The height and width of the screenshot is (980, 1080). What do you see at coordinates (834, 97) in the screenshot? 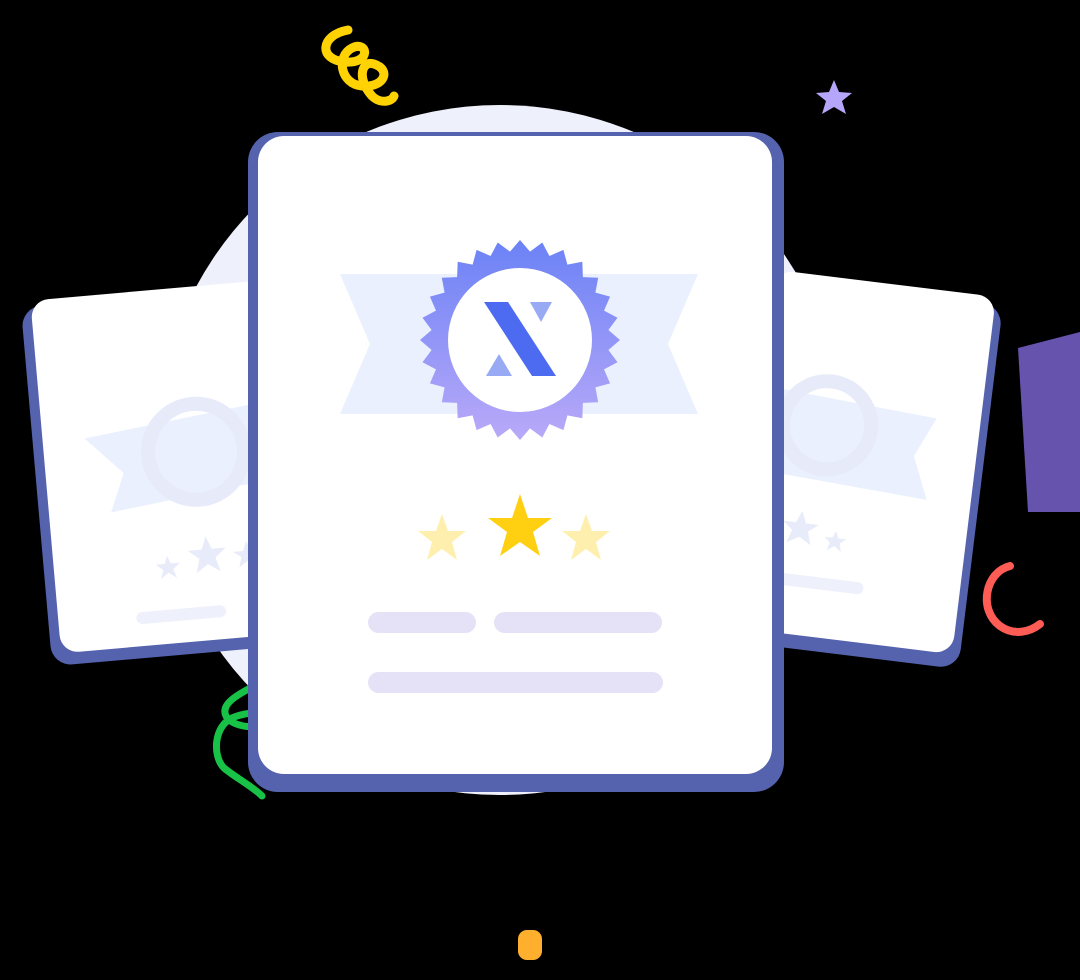
I see `confetti-purple-star` at bounding box center [834, 97].